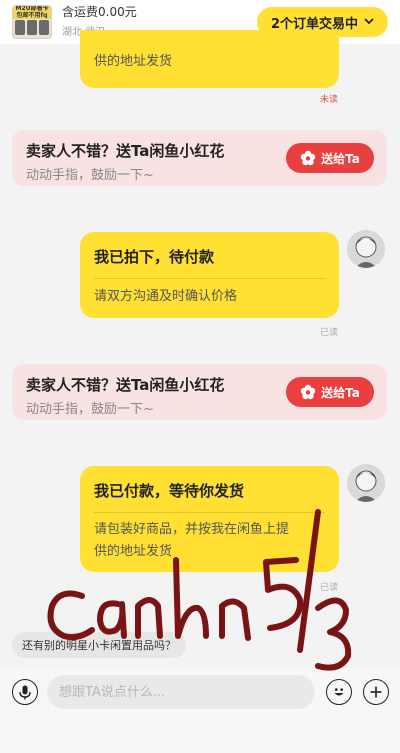  I want to click on message-desc-line2: 供的地址发货, so click(133, 551).